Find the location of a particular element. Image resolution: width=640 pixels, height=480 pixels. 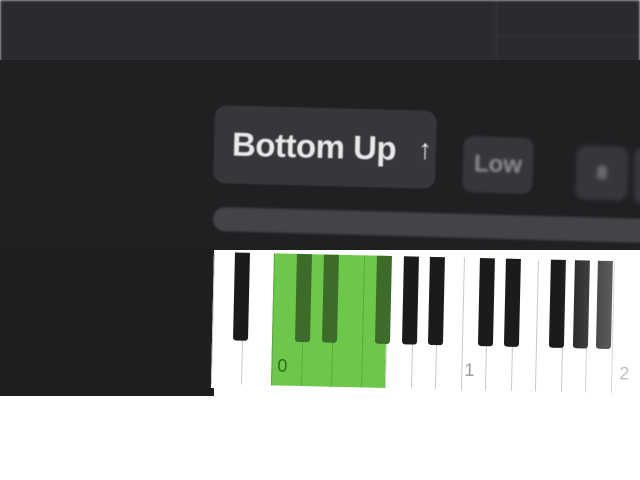

arp-mode-button: Bottom Up ↑ is located at coordinates (325, 147).